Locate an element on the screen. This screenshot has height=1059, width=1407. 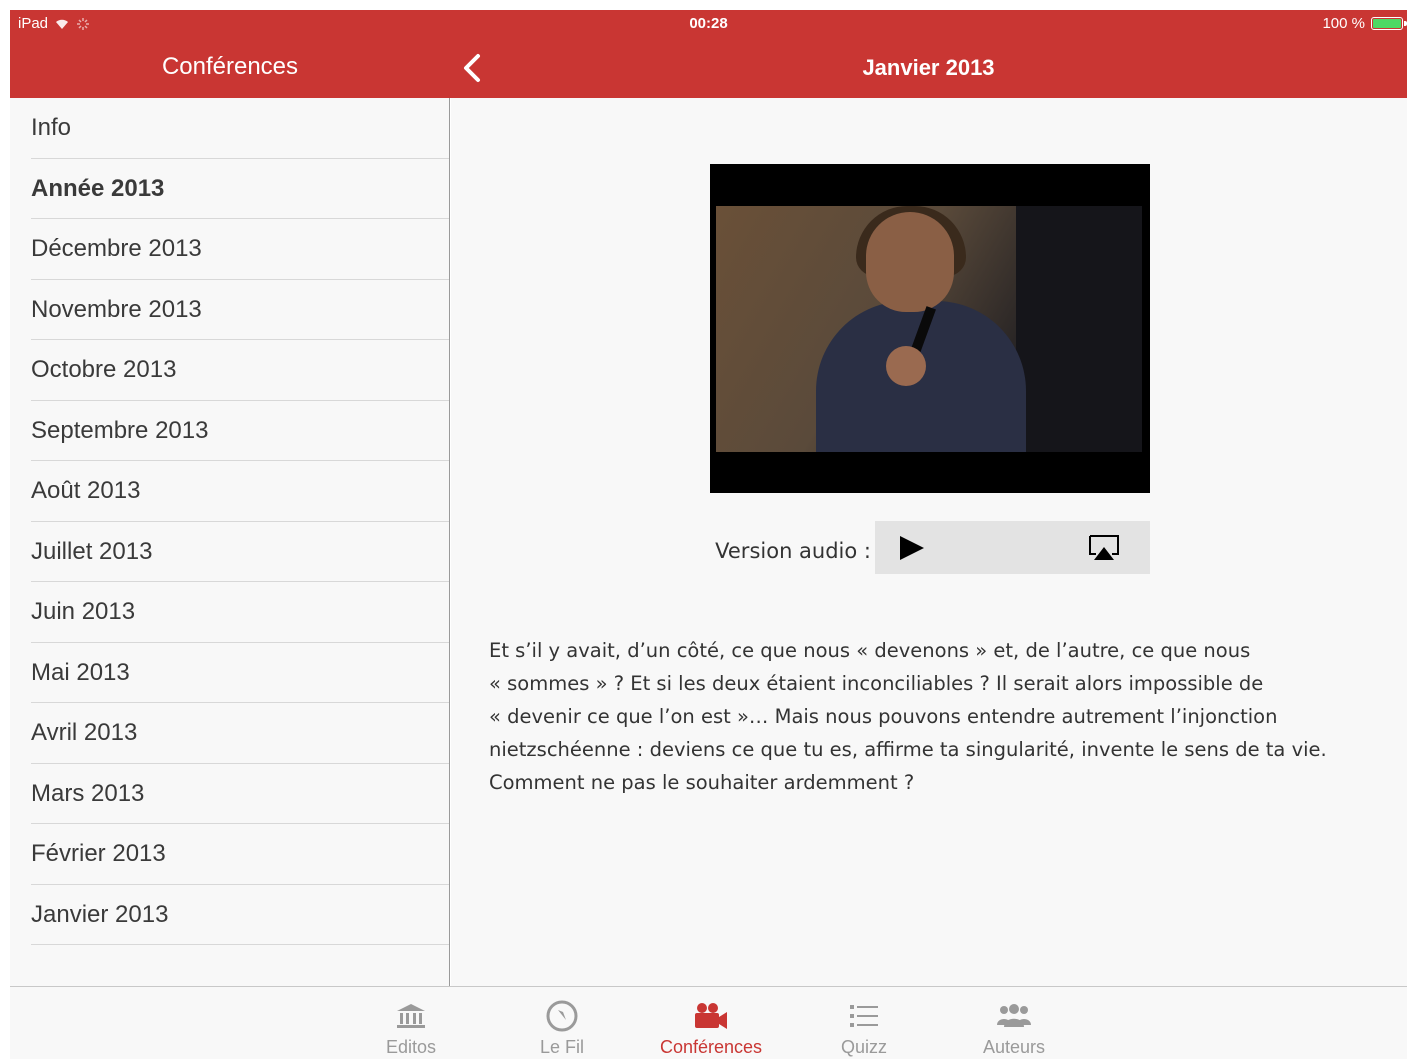
tab-editos: Editos is located at coordinates (411, 1028).